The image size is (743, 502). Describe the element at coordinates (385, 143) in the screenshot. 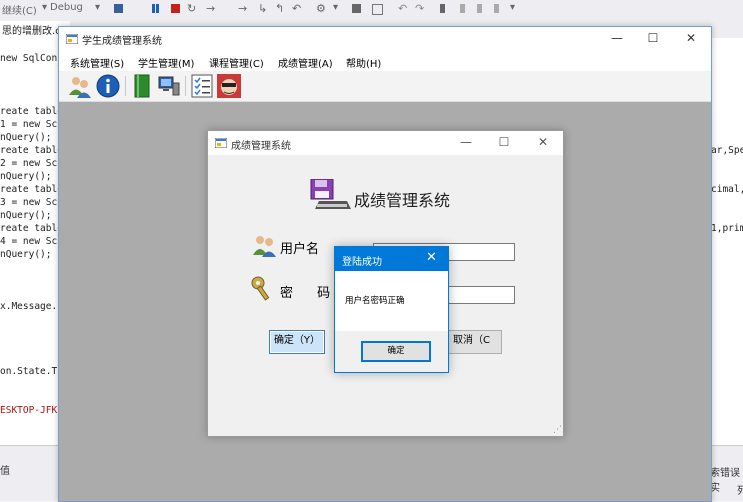

I see `login-titlebar: 成绩管理系统 — ☐ ✕` at that location.